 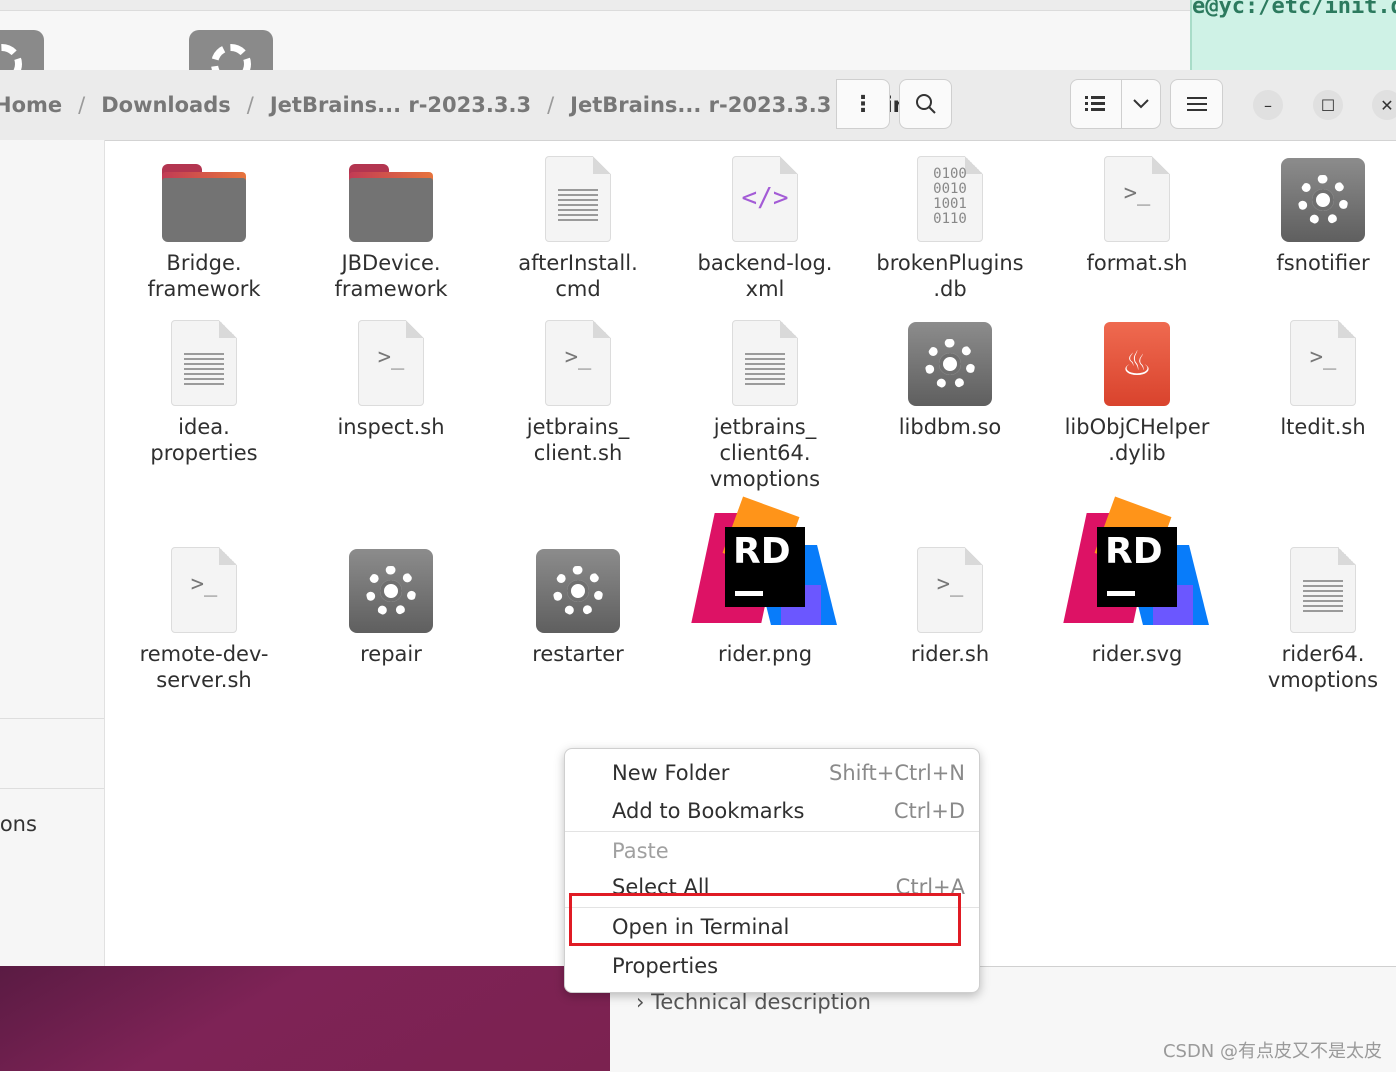 I want to click on more-options-button: ⋮, so click(x=863, y=104).